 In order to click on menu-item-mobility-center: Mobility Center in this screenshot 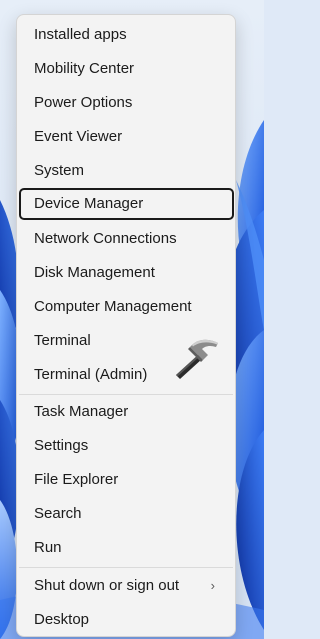, I will do `click(126, 69)`.